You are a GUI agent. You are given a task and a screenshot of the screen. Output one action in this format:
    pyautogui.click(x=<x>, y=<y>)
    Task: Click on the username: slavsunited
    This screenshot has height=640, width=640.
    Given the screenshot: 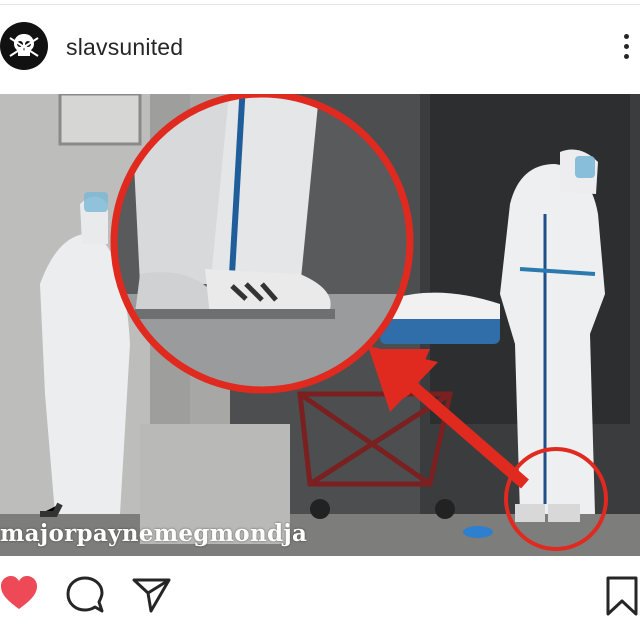 What is the action you would take?
    pyautogui.click(x=124, y=47)
    